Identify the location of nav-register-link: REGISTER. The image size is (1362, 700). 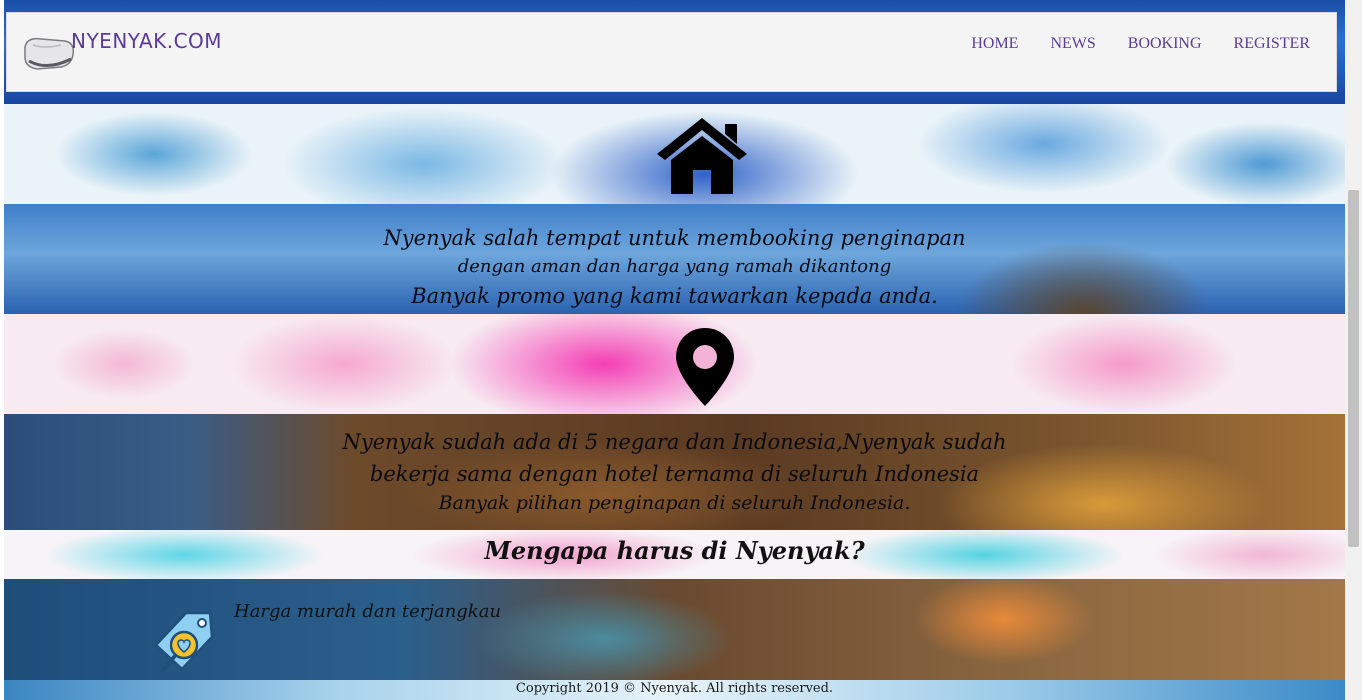
(1272, 44).